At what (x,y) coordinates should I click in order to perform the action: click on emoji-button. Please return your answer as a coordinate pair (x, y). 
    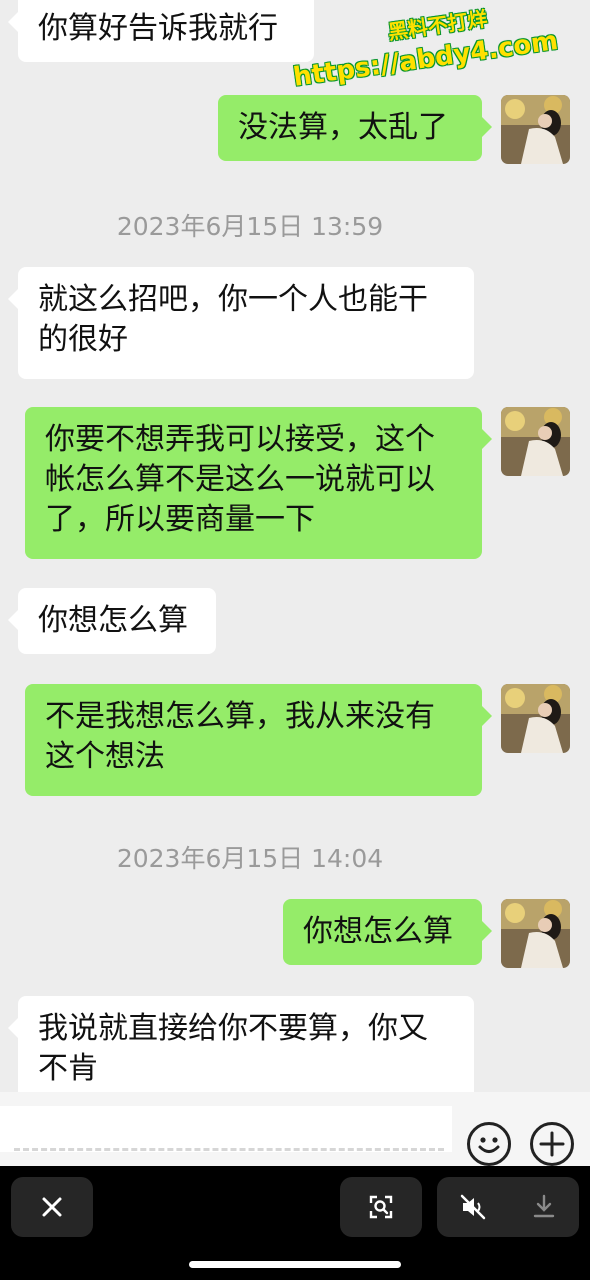
    Looking at the image, I should click on (489, 1144).